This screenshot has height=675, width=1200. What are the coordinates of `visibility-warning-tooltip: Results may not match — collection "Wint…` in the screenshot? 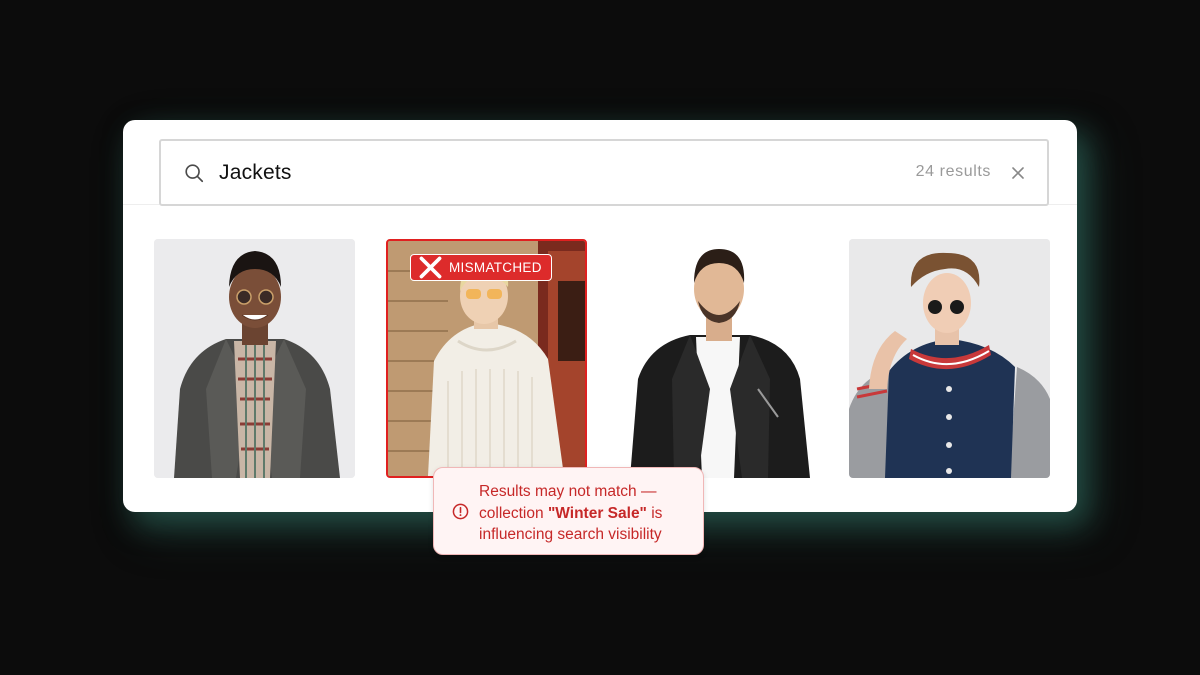 It's located at (568, 511).